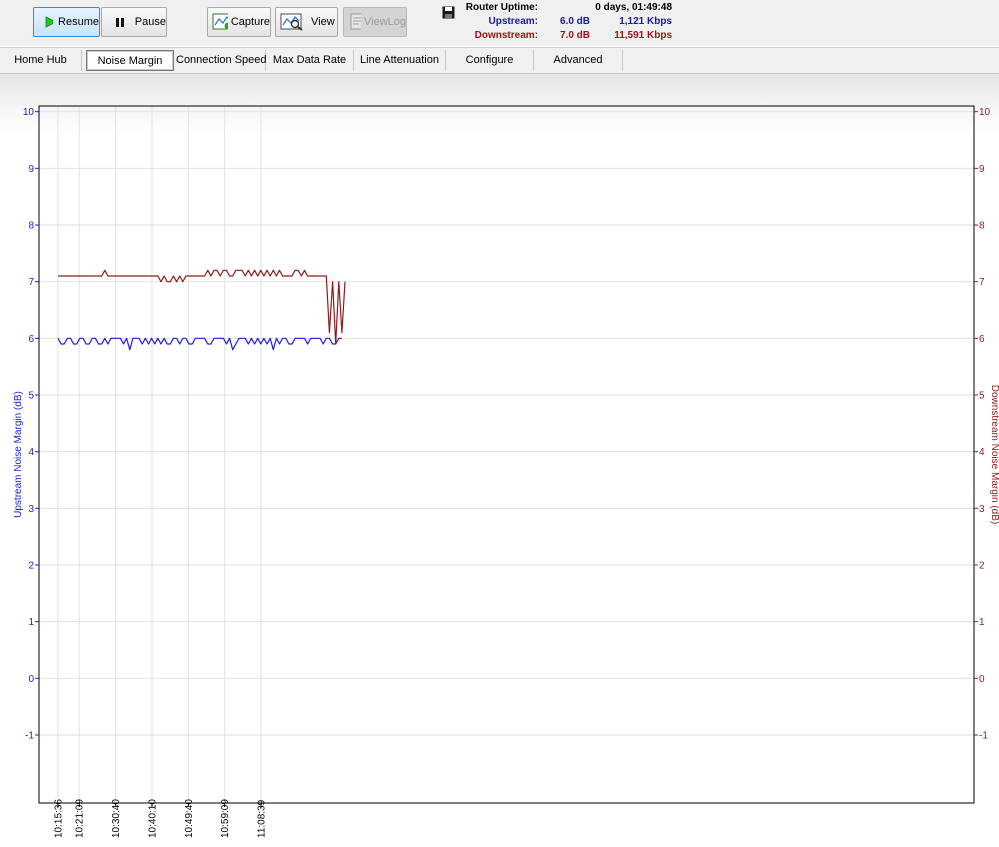 This screenshot has width=999, height=847. Describe the element at coordinates (982, 452) in the screenshot. I see `right-tick-label: 4` at that location.